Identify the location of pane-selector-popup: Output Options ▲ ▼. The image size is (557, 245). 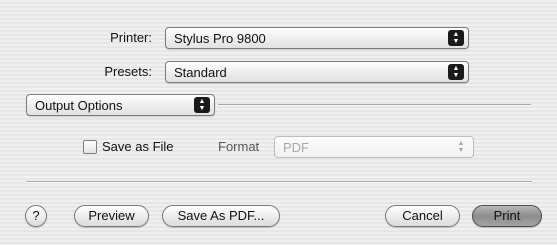
(120, 105).